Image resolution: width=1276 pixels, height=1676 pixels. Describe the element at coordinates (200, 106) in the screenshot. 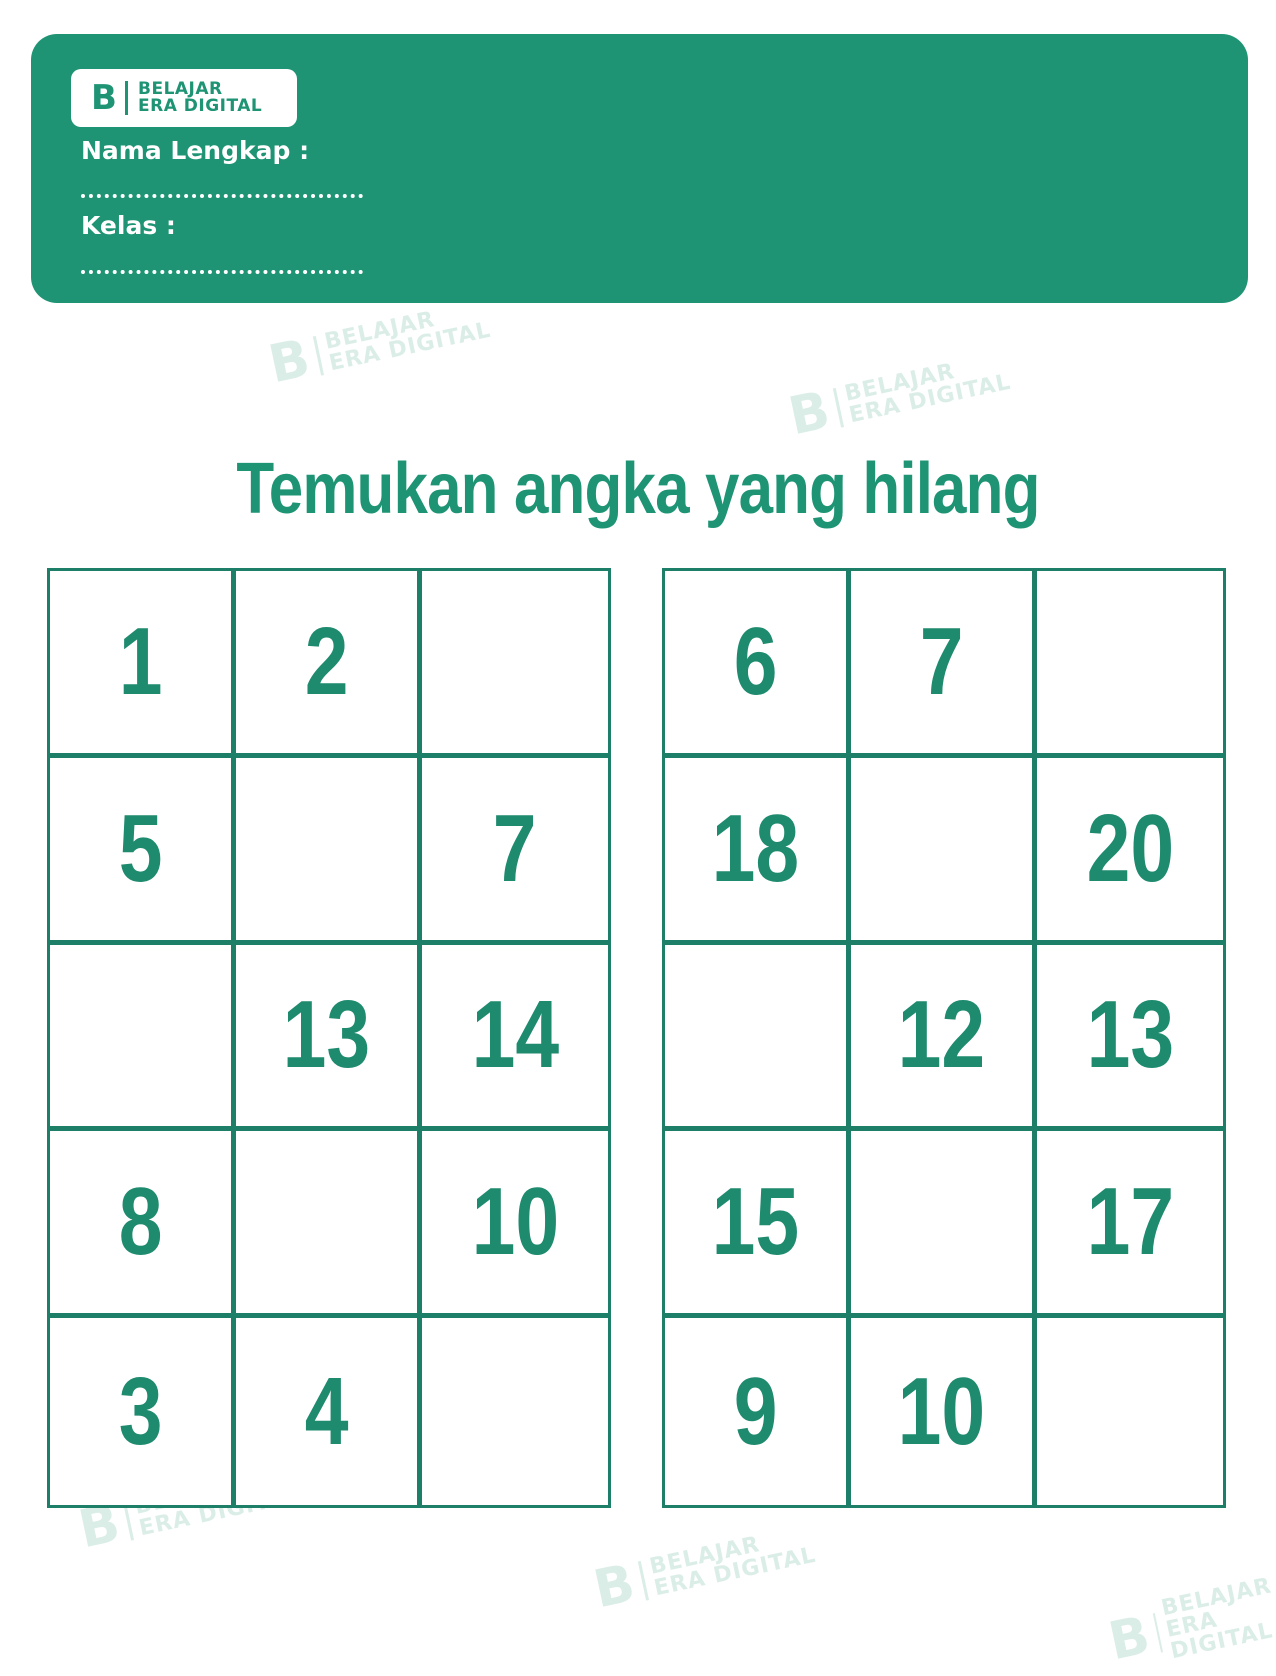

I see `brand-logo-line2: ERA DIGITAL` at that location.